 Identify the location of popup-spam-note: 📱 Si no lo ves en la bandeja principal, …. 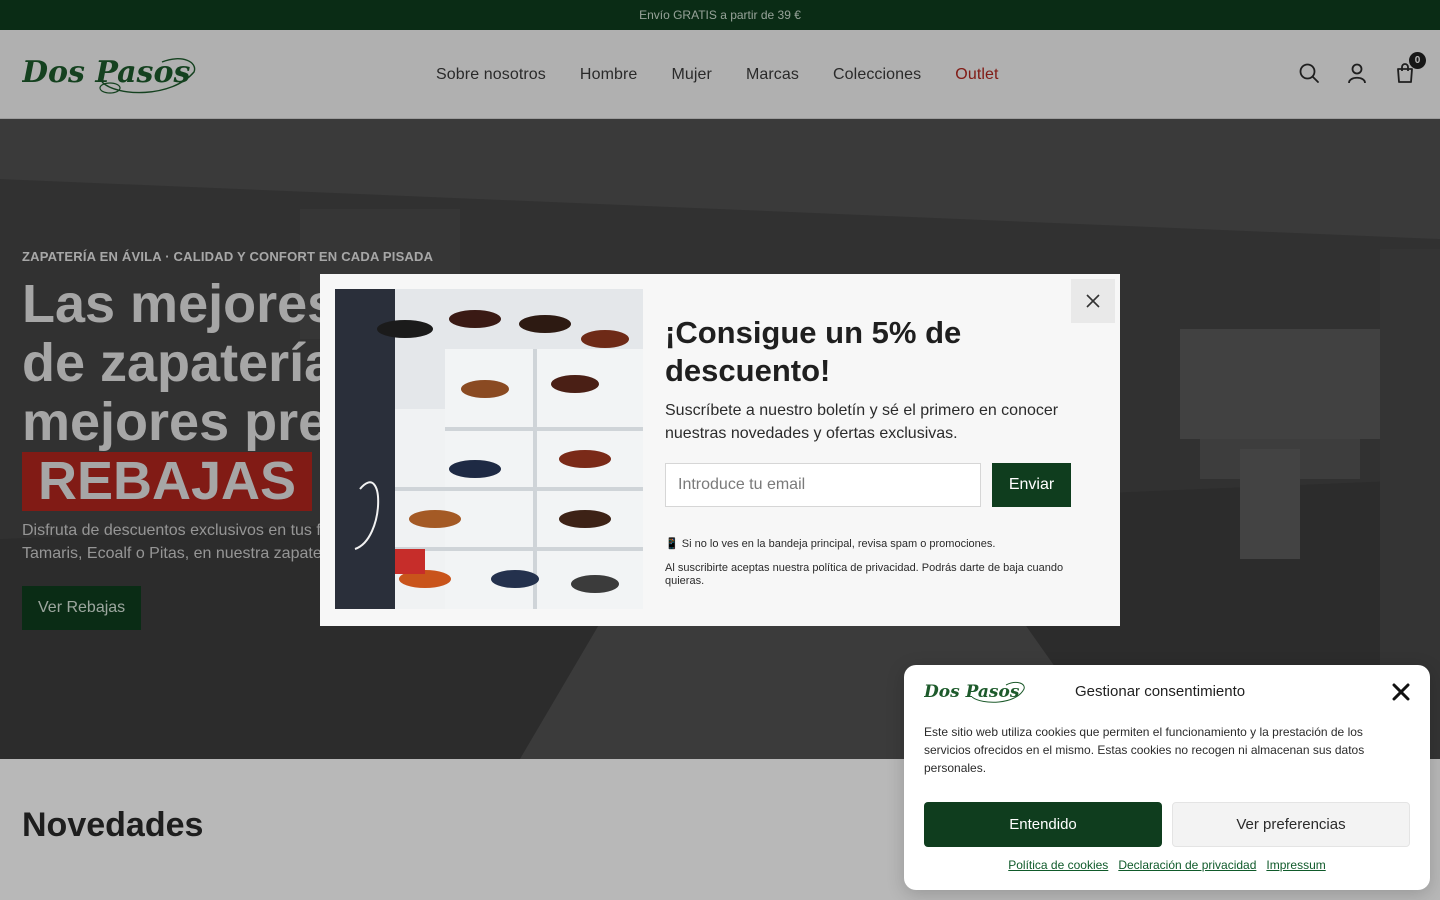
(830, 544).